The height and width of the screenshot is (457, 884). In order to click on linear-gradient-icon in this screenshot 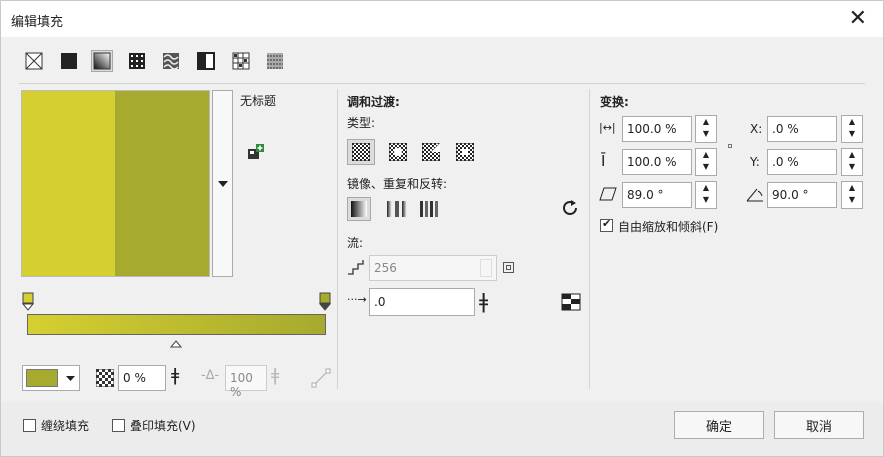, I will do `click(361, 152)`.